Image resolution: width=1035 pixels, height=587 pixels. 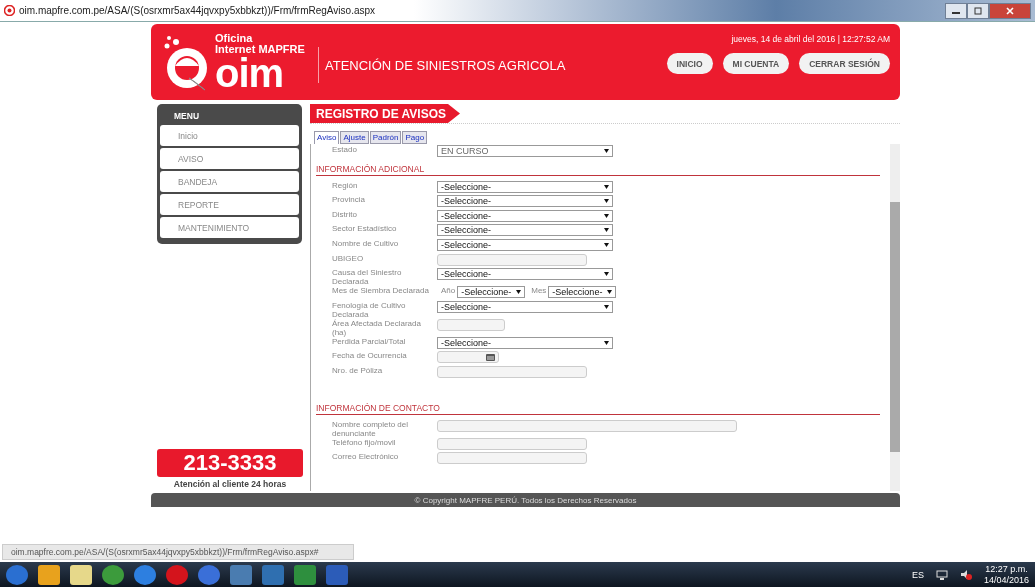 I want to click on menu-title: MENU, so click(x=187, y=116).